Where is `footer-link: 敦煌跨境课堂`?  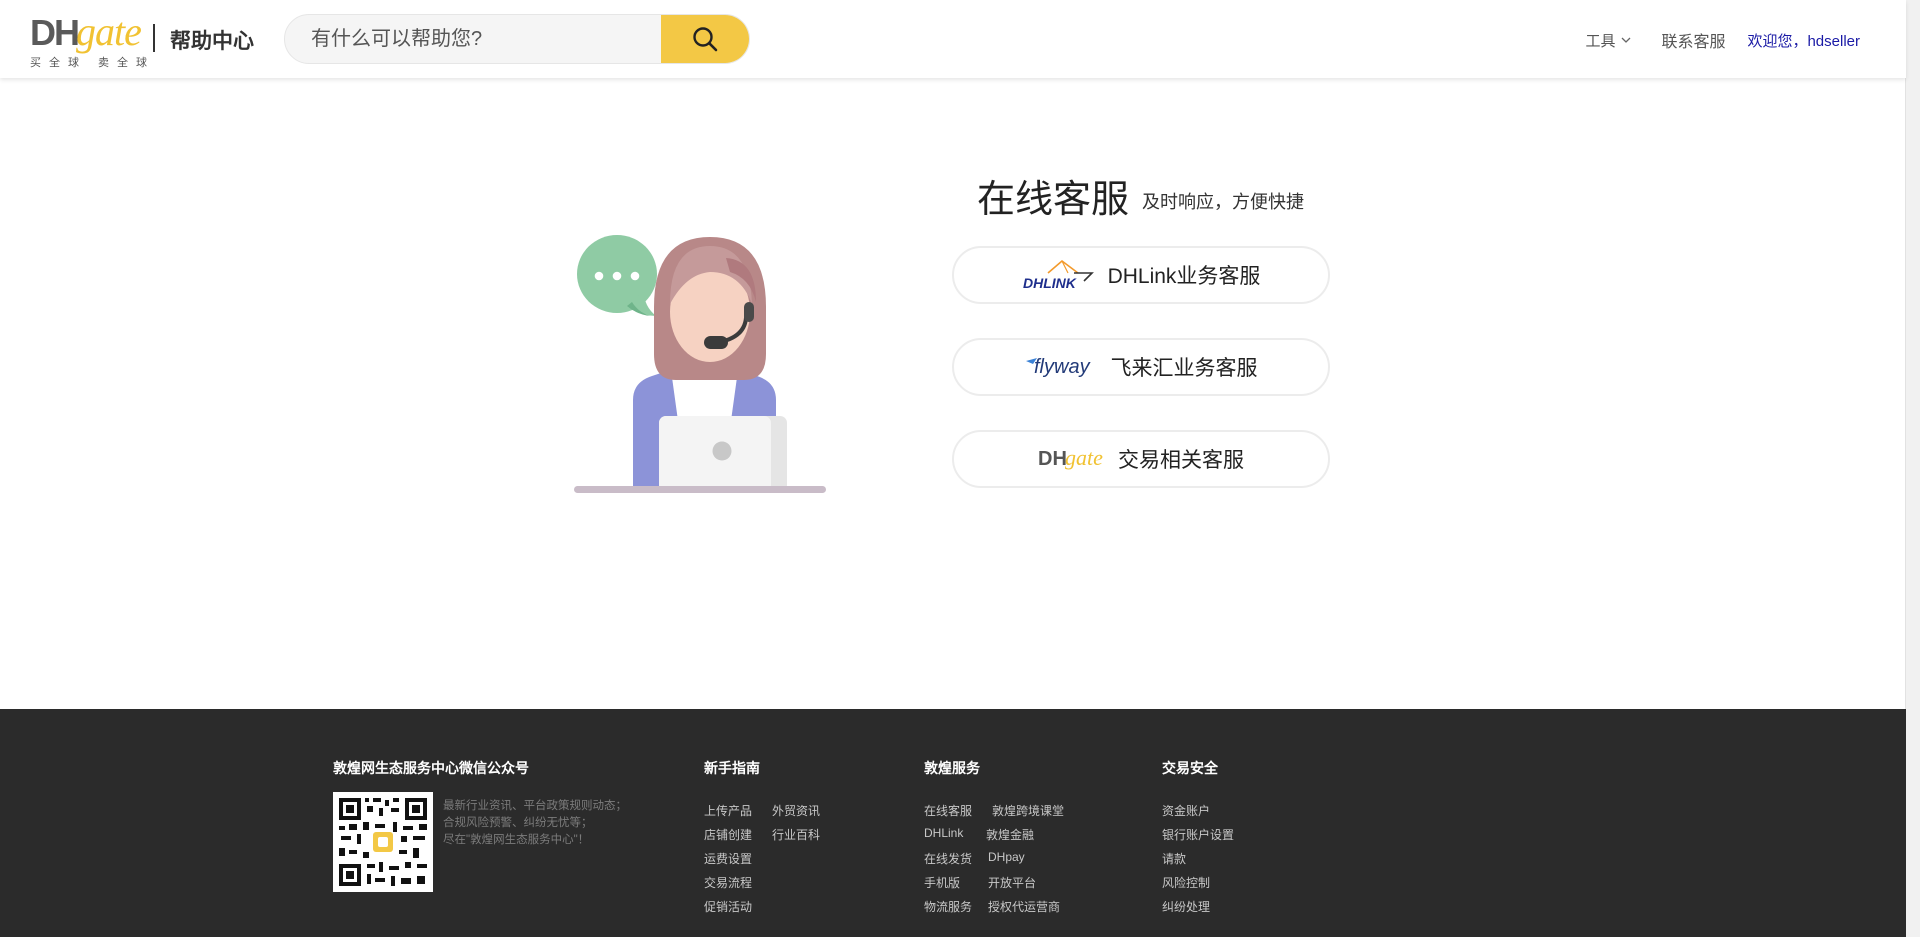 footer-link: 敦煌跨境课堂 is located at coordinates (1028, 810).